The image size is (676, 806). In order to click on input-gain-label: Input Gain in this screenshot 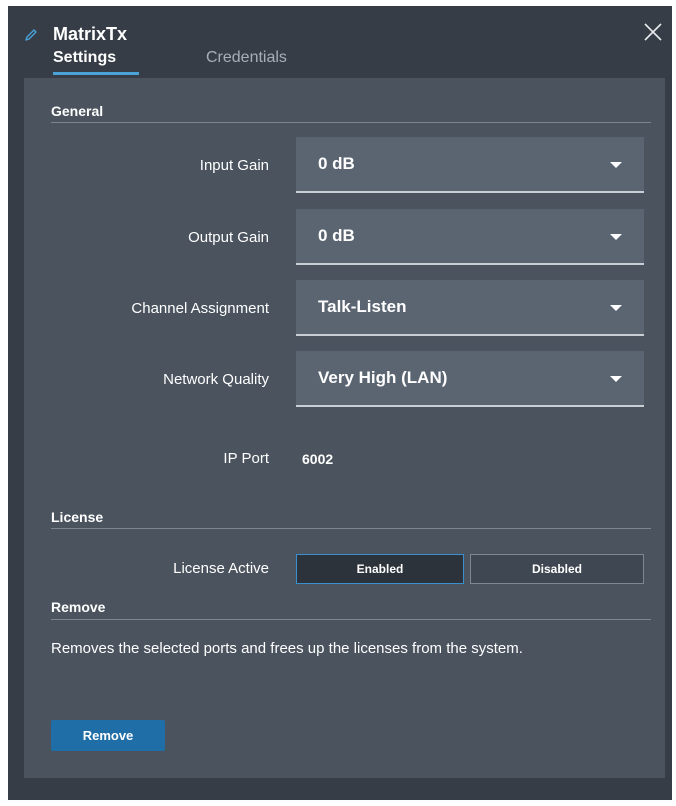, I will do `click(234, 165)`.